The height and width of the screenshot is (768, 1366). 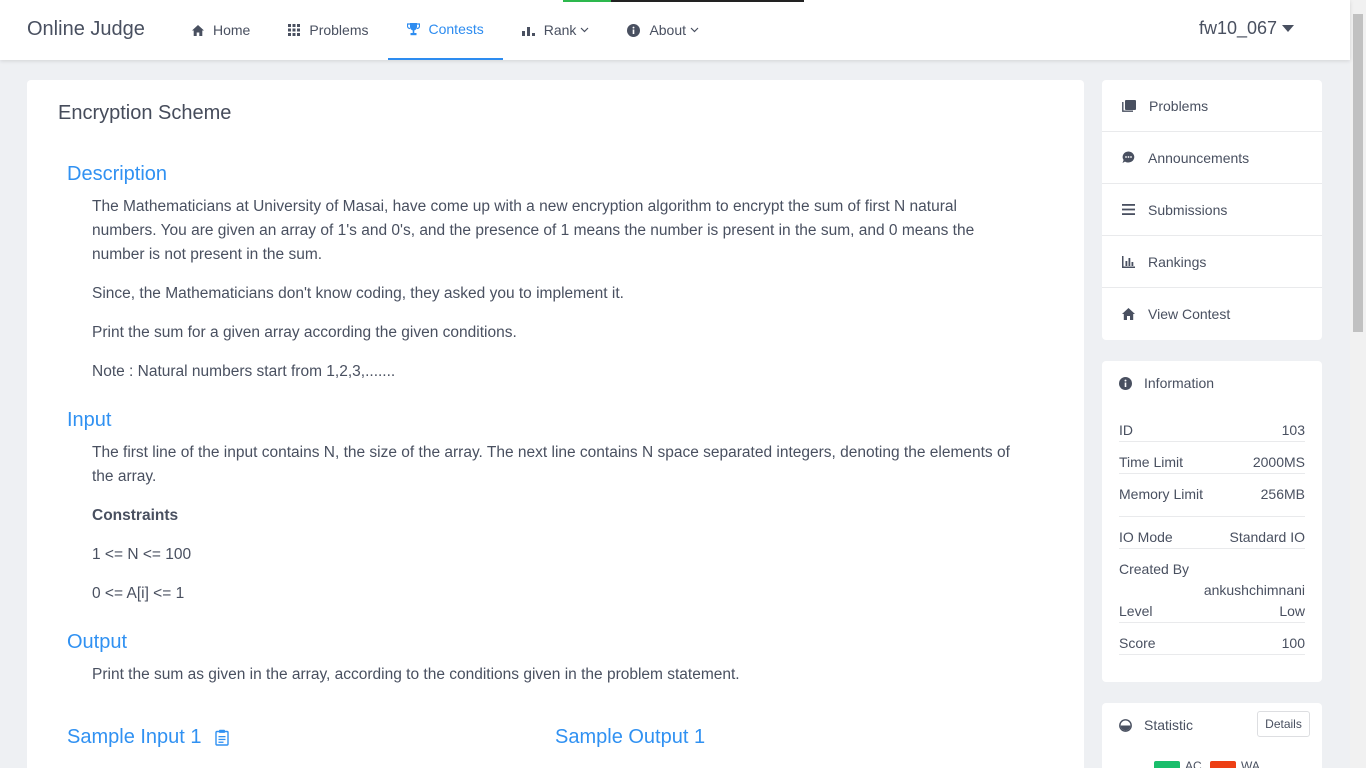 What do you see at coordinates (142, 554) in the screenshot?
I see `constraint-line: 1 <= N <= 100` at bounding box center [142, 554].